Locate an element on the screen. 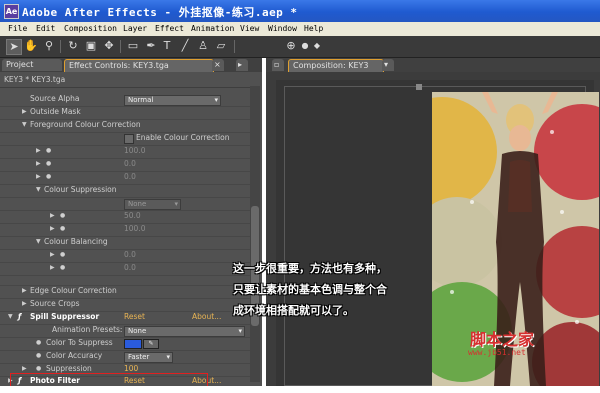 Image resolution: width=600 pixels, height=393 pixels. window-title: Adobe After Effects - 外挂抠像-练习.aep * is located at coordinates (160, 12).